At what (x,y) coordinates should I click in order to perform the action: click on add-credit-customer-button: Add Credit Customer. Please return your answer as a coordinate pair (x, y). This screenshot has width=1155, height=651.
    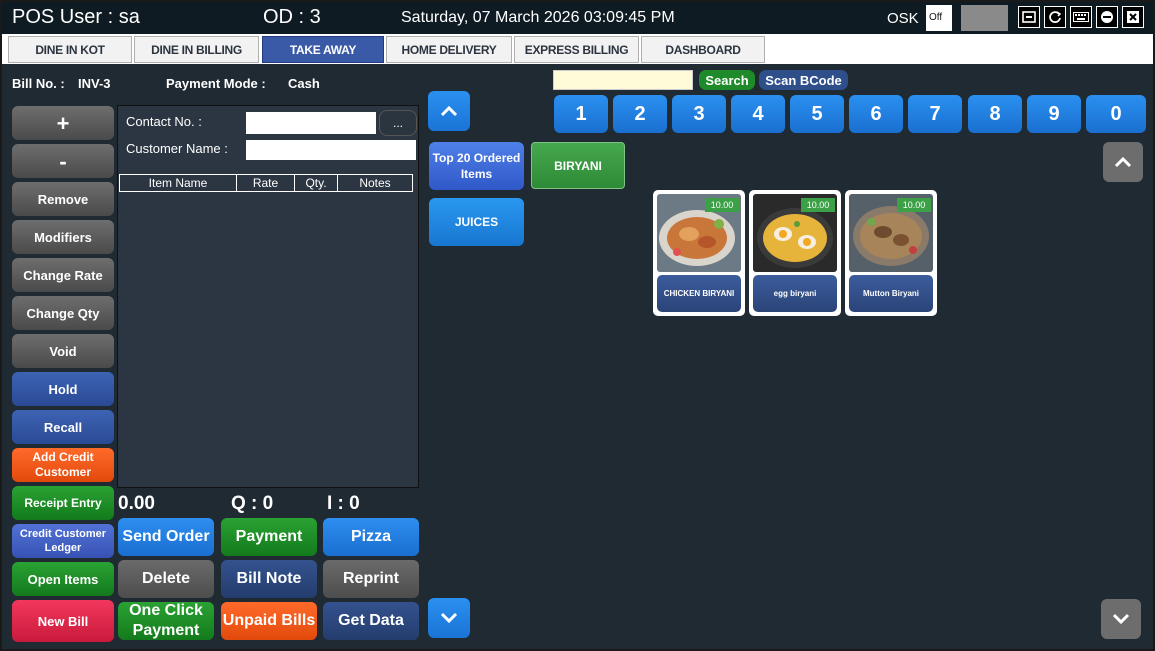
    Looking at the image, I should click on (63, 465).